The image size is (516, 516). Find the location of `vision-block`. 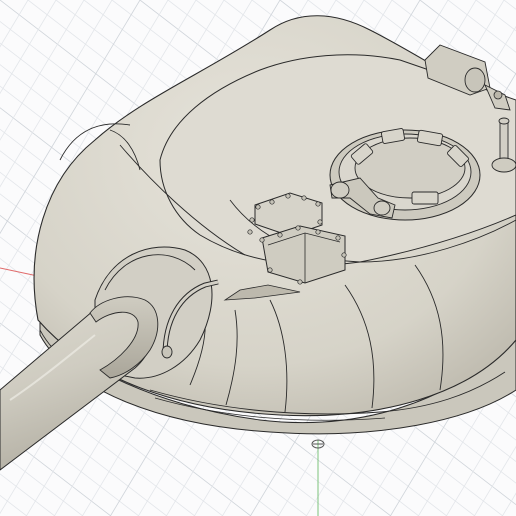

vision-block is located at coordinates (425, 198).